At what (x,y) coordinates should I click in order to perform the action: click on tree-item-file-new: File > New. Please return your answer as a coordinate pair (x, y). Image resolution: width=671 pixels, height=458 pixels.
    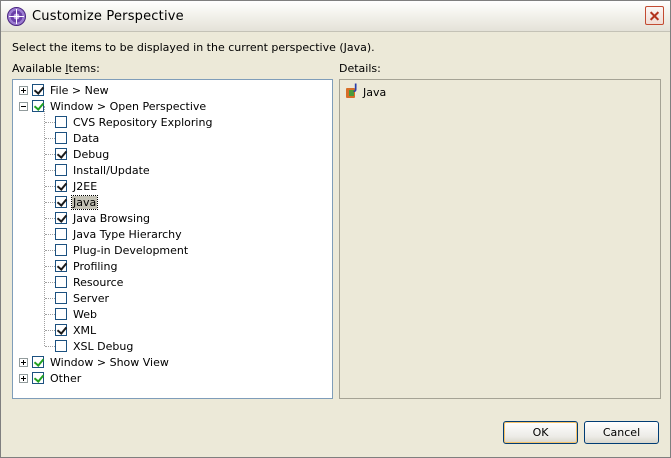
    Looking at the image, I should click on (64, 90).